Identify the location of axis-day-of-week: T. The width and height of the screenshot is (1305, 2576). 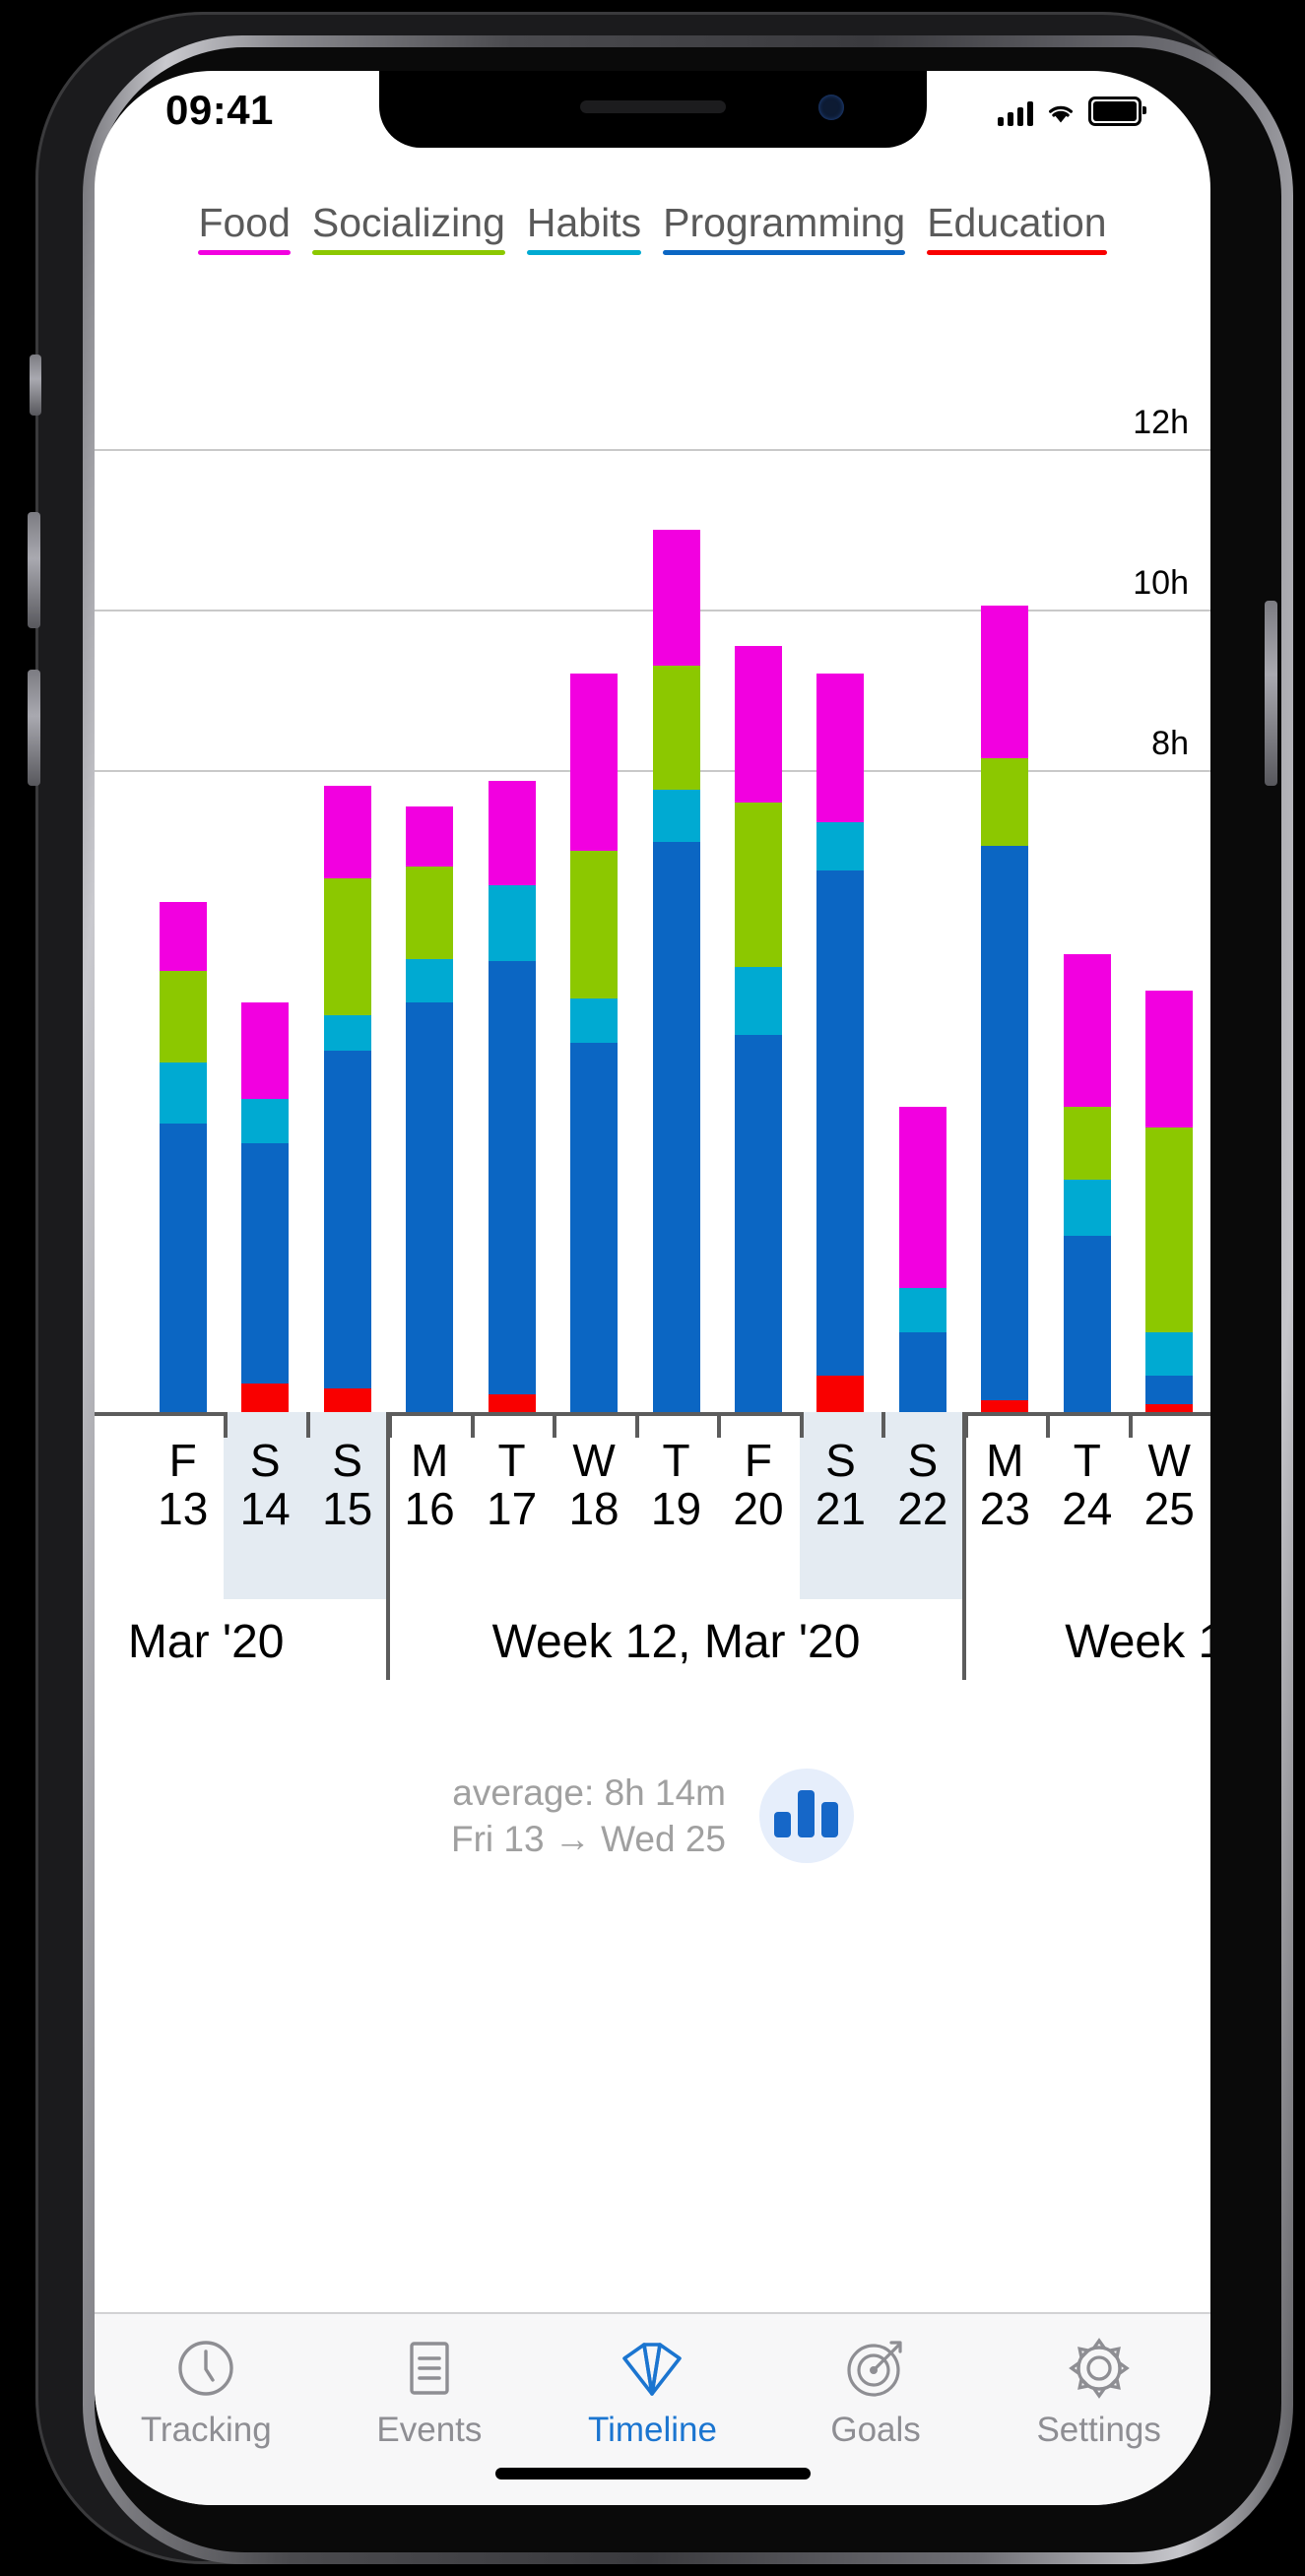
(511, 1460).